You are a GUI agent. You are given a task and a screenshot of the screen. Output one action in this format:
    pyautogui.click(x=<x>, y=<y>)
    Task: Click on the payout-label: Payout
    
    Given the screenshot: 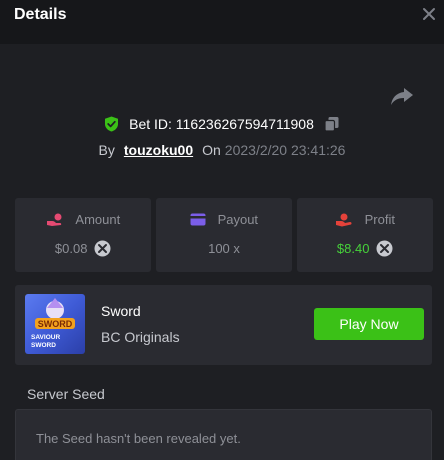 What is the action you would take?
    pyautogui.click(x=238, y=220)
    